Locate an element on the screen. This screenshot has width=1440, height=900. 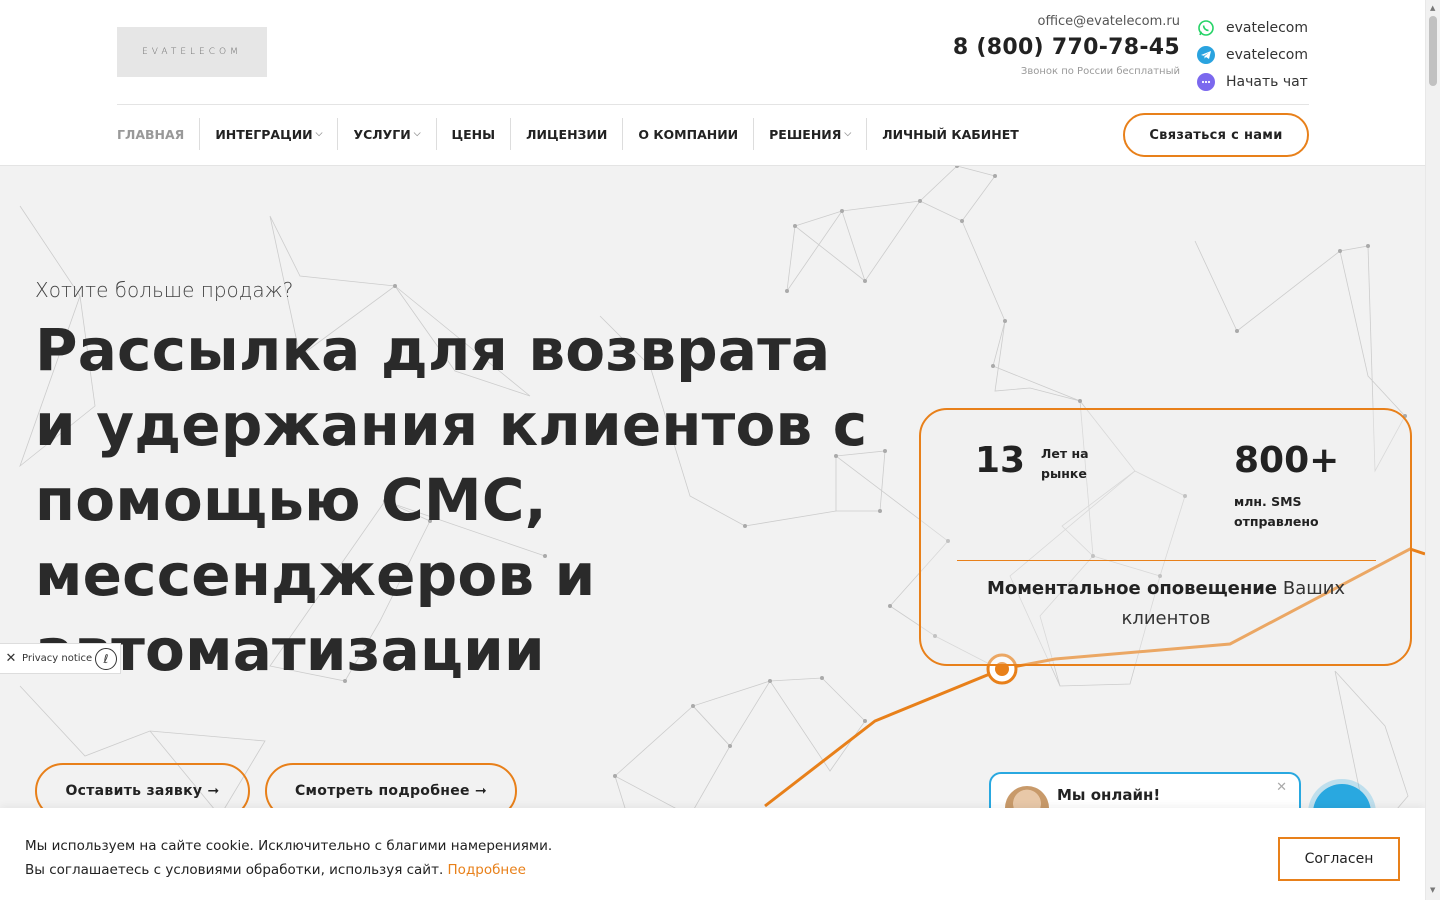
nav-label: ЛИЧНЫЙ КАБИНЕТ is located at coordinates (950, 134).